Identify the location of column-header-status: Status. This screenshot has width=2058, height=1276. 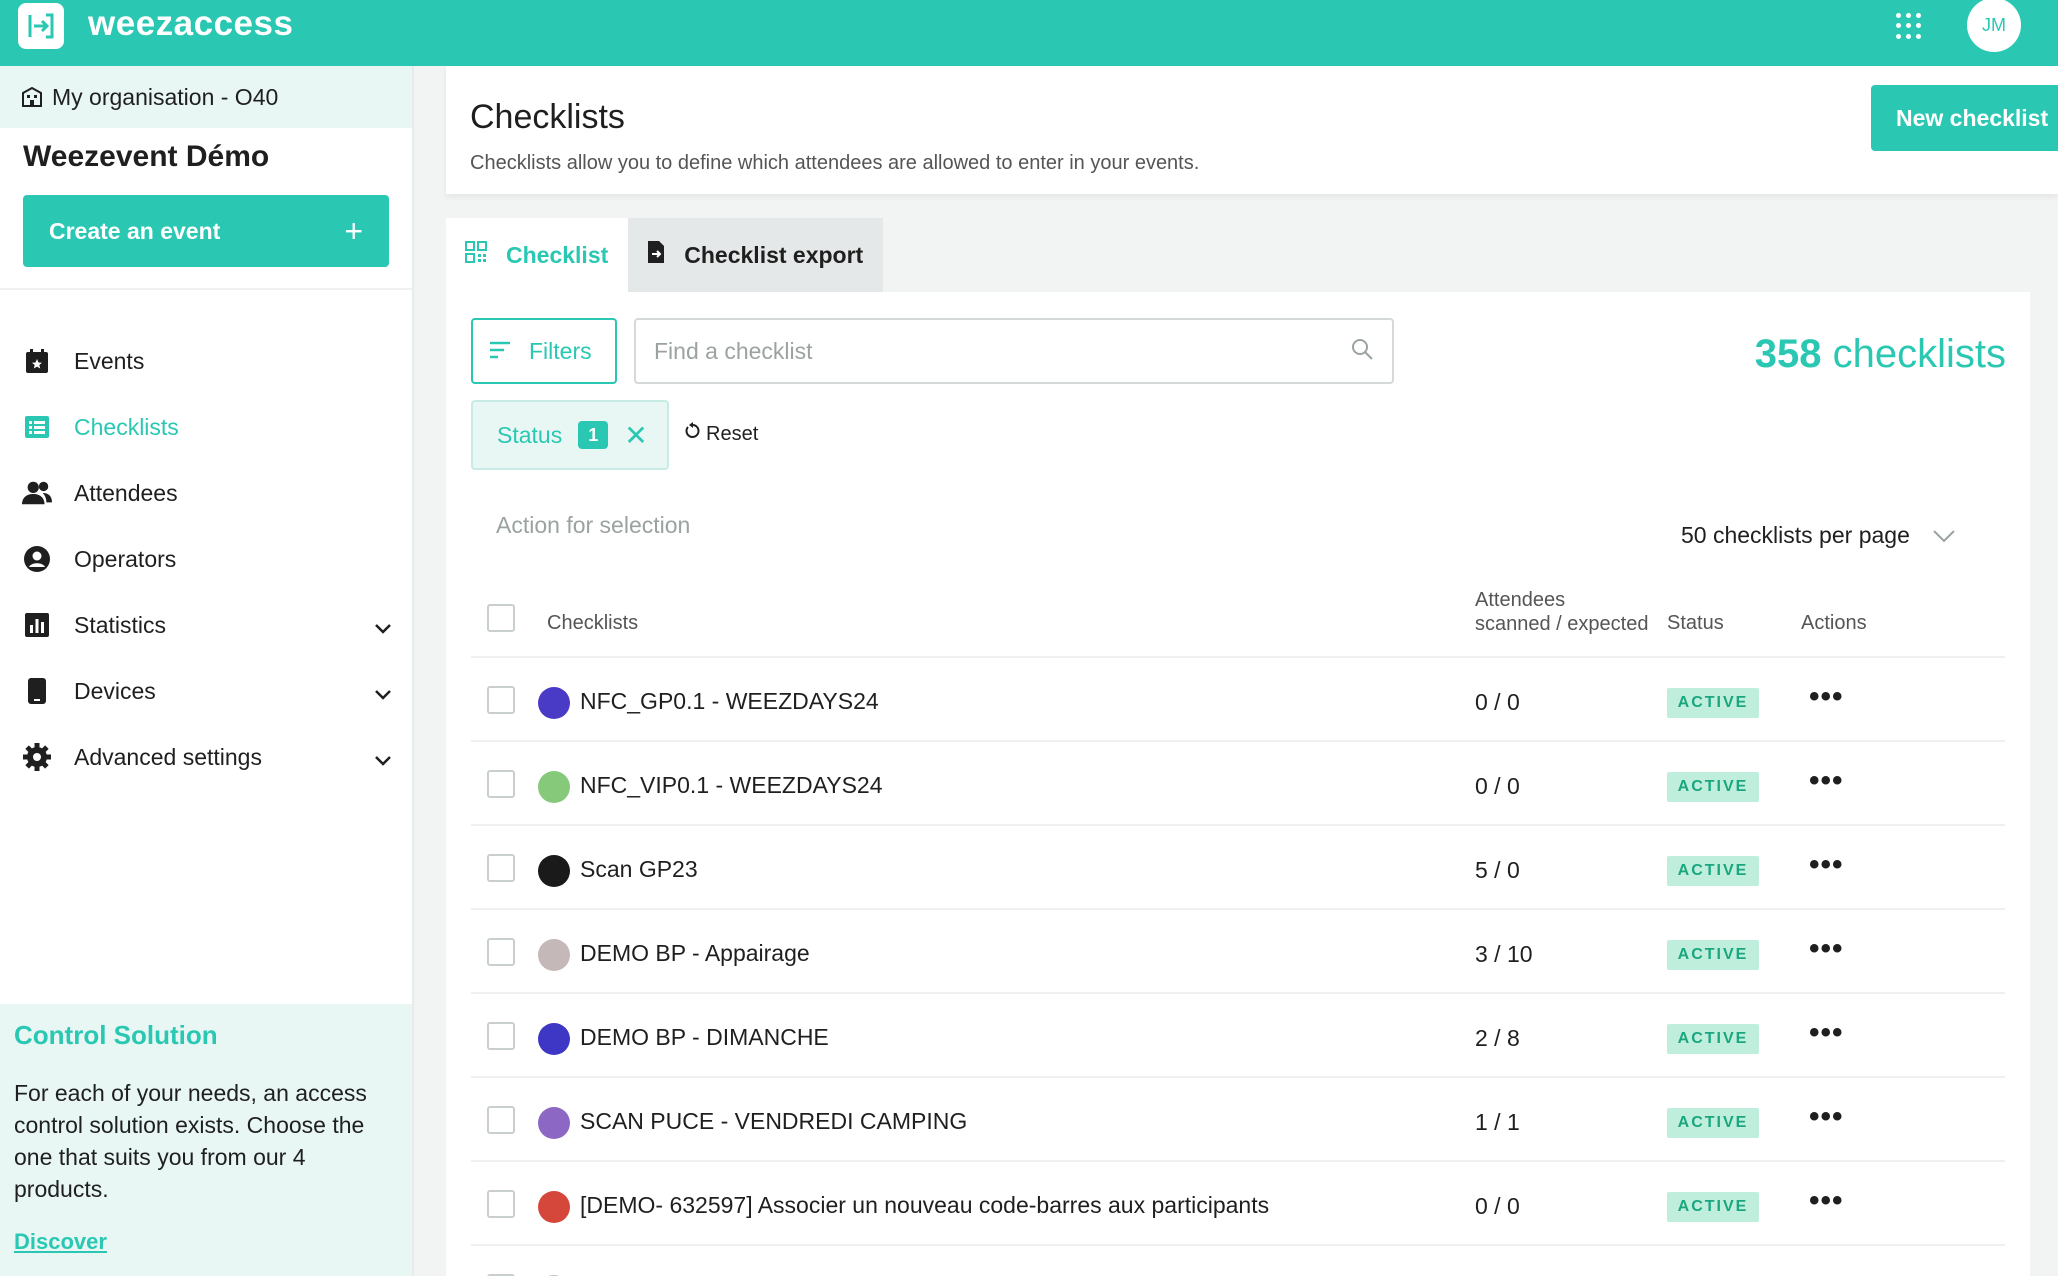
(1695, 623).